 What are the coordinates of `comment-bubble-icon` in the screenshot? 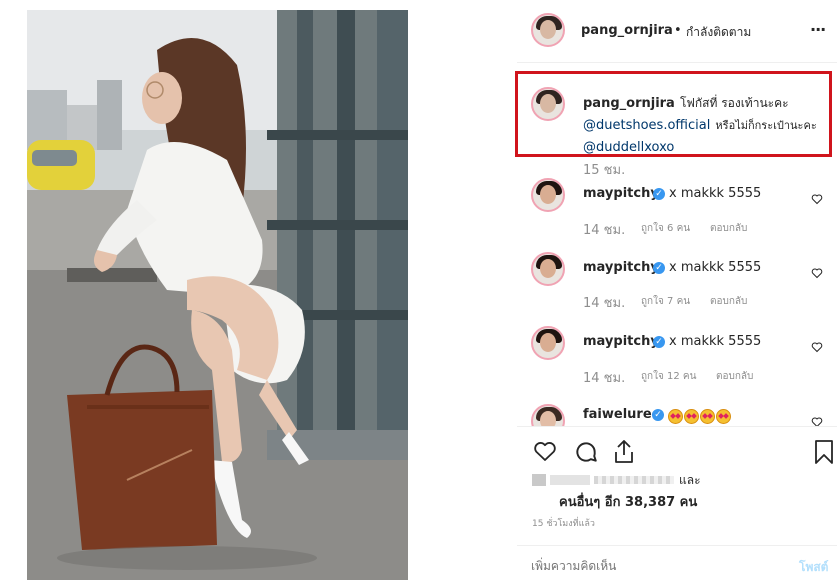 It's located at (586, 452).